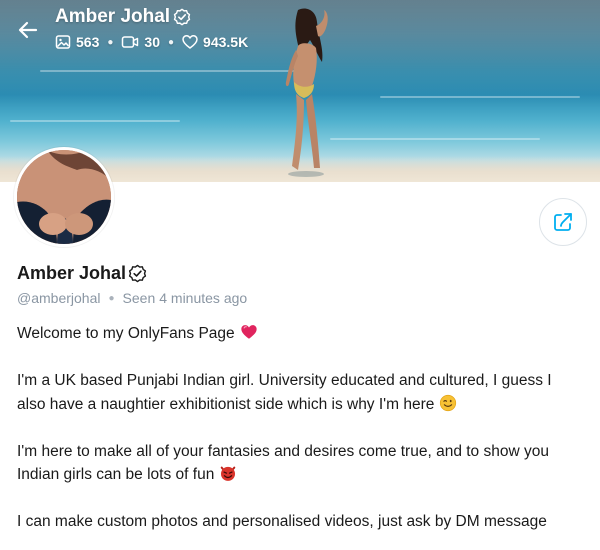 This screenshot has height=550, width=600. What do you see at coordinates (300, 334) in the screenshot?
I see `bio-paragraph: Welcome to my OnlyFans Page` at bounding box center [300, 334].